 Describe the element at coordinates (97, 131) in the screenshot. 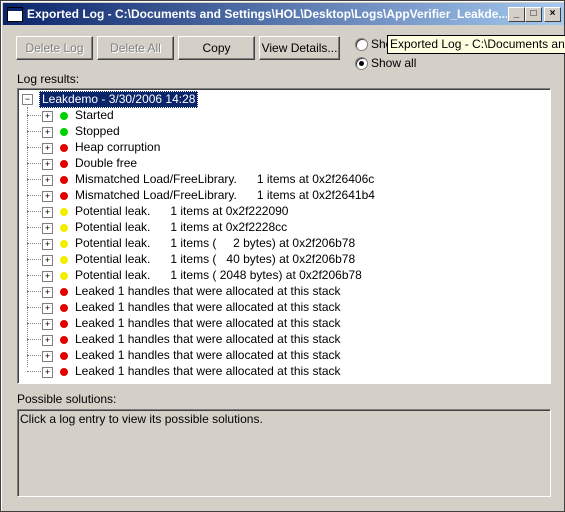

I see `log-entry-label: Stopped` at that location.